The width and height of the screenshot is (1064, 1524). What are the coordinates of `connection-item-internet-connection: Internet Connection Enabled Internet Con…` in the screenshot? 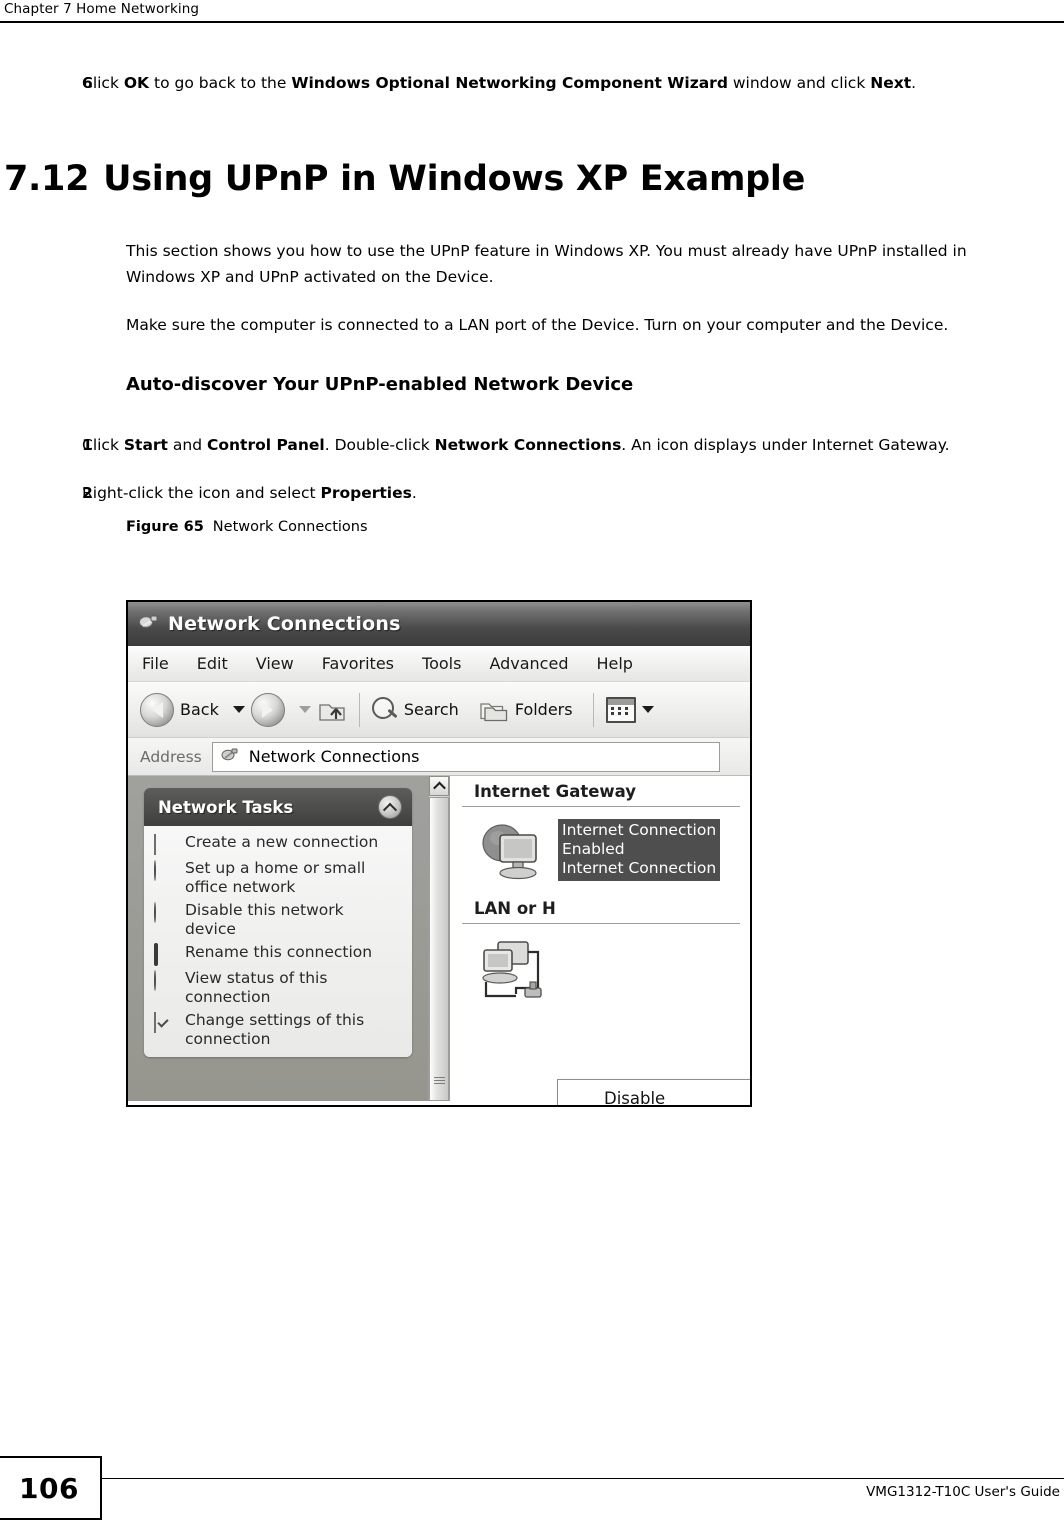 It's located at (600, 846).